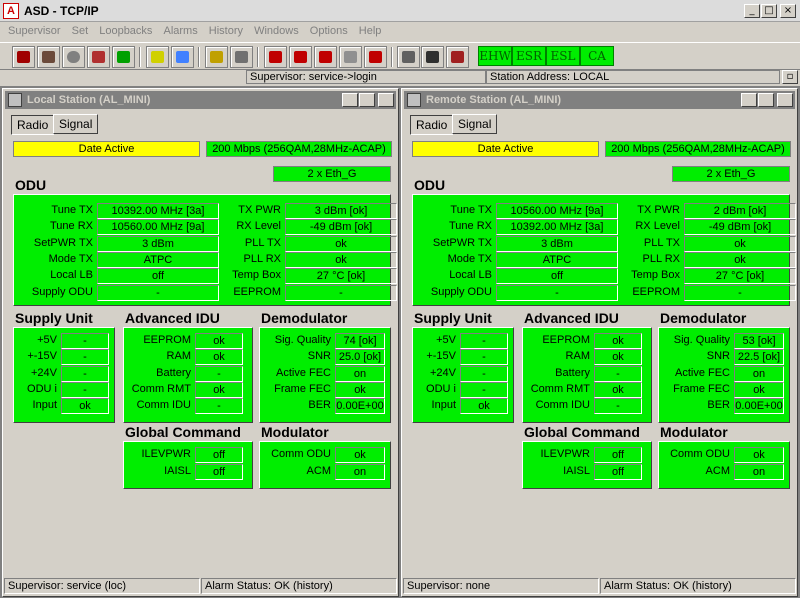 The image size is (800, 598). Describe the element at coordinates (181, 31) in the screenshot. I see `menu-alarms: Alarms` at that location.